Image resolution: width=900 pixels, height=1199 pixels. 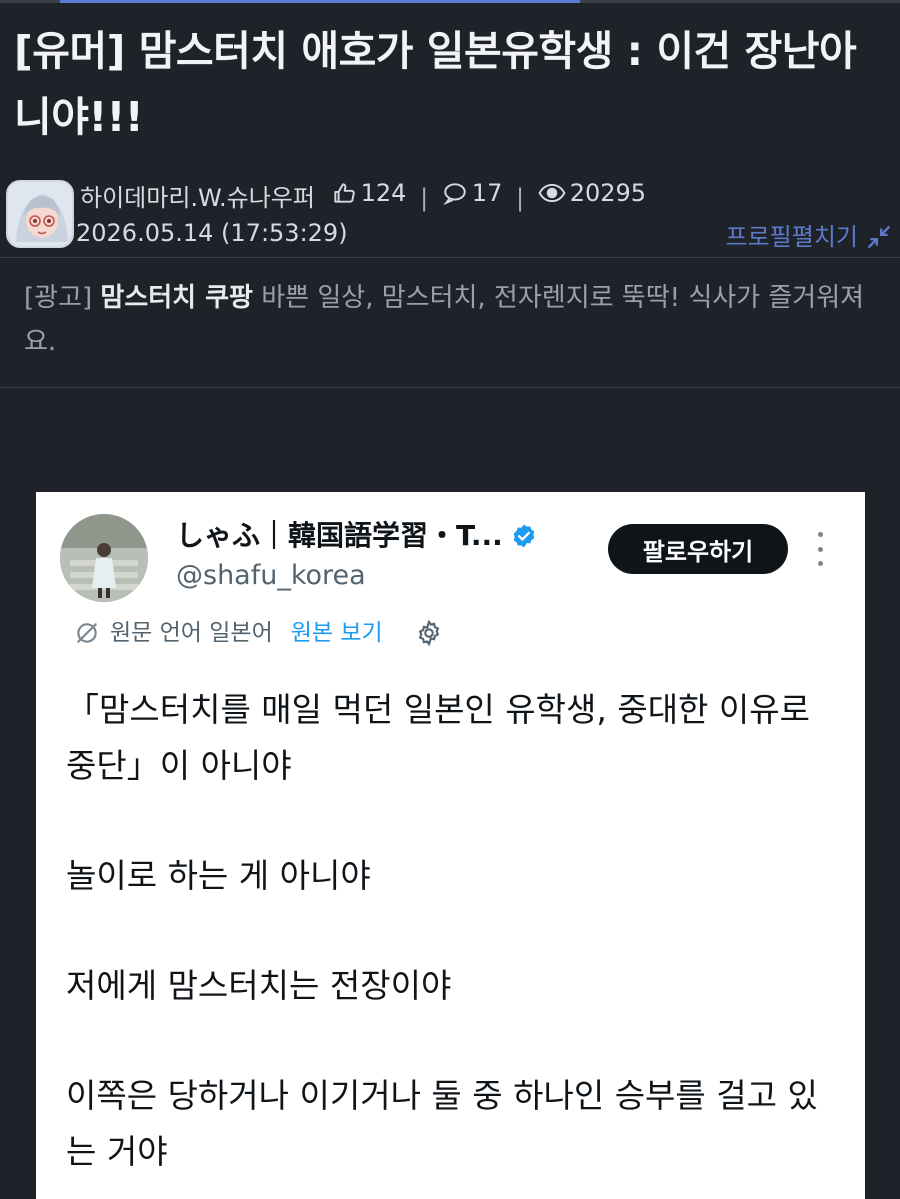 What do you see at coordinates (212, 233) in the screenshot?
I see `post-datetime: 2026.05.14 (17:53:29)` at bounding box center [212, 233].